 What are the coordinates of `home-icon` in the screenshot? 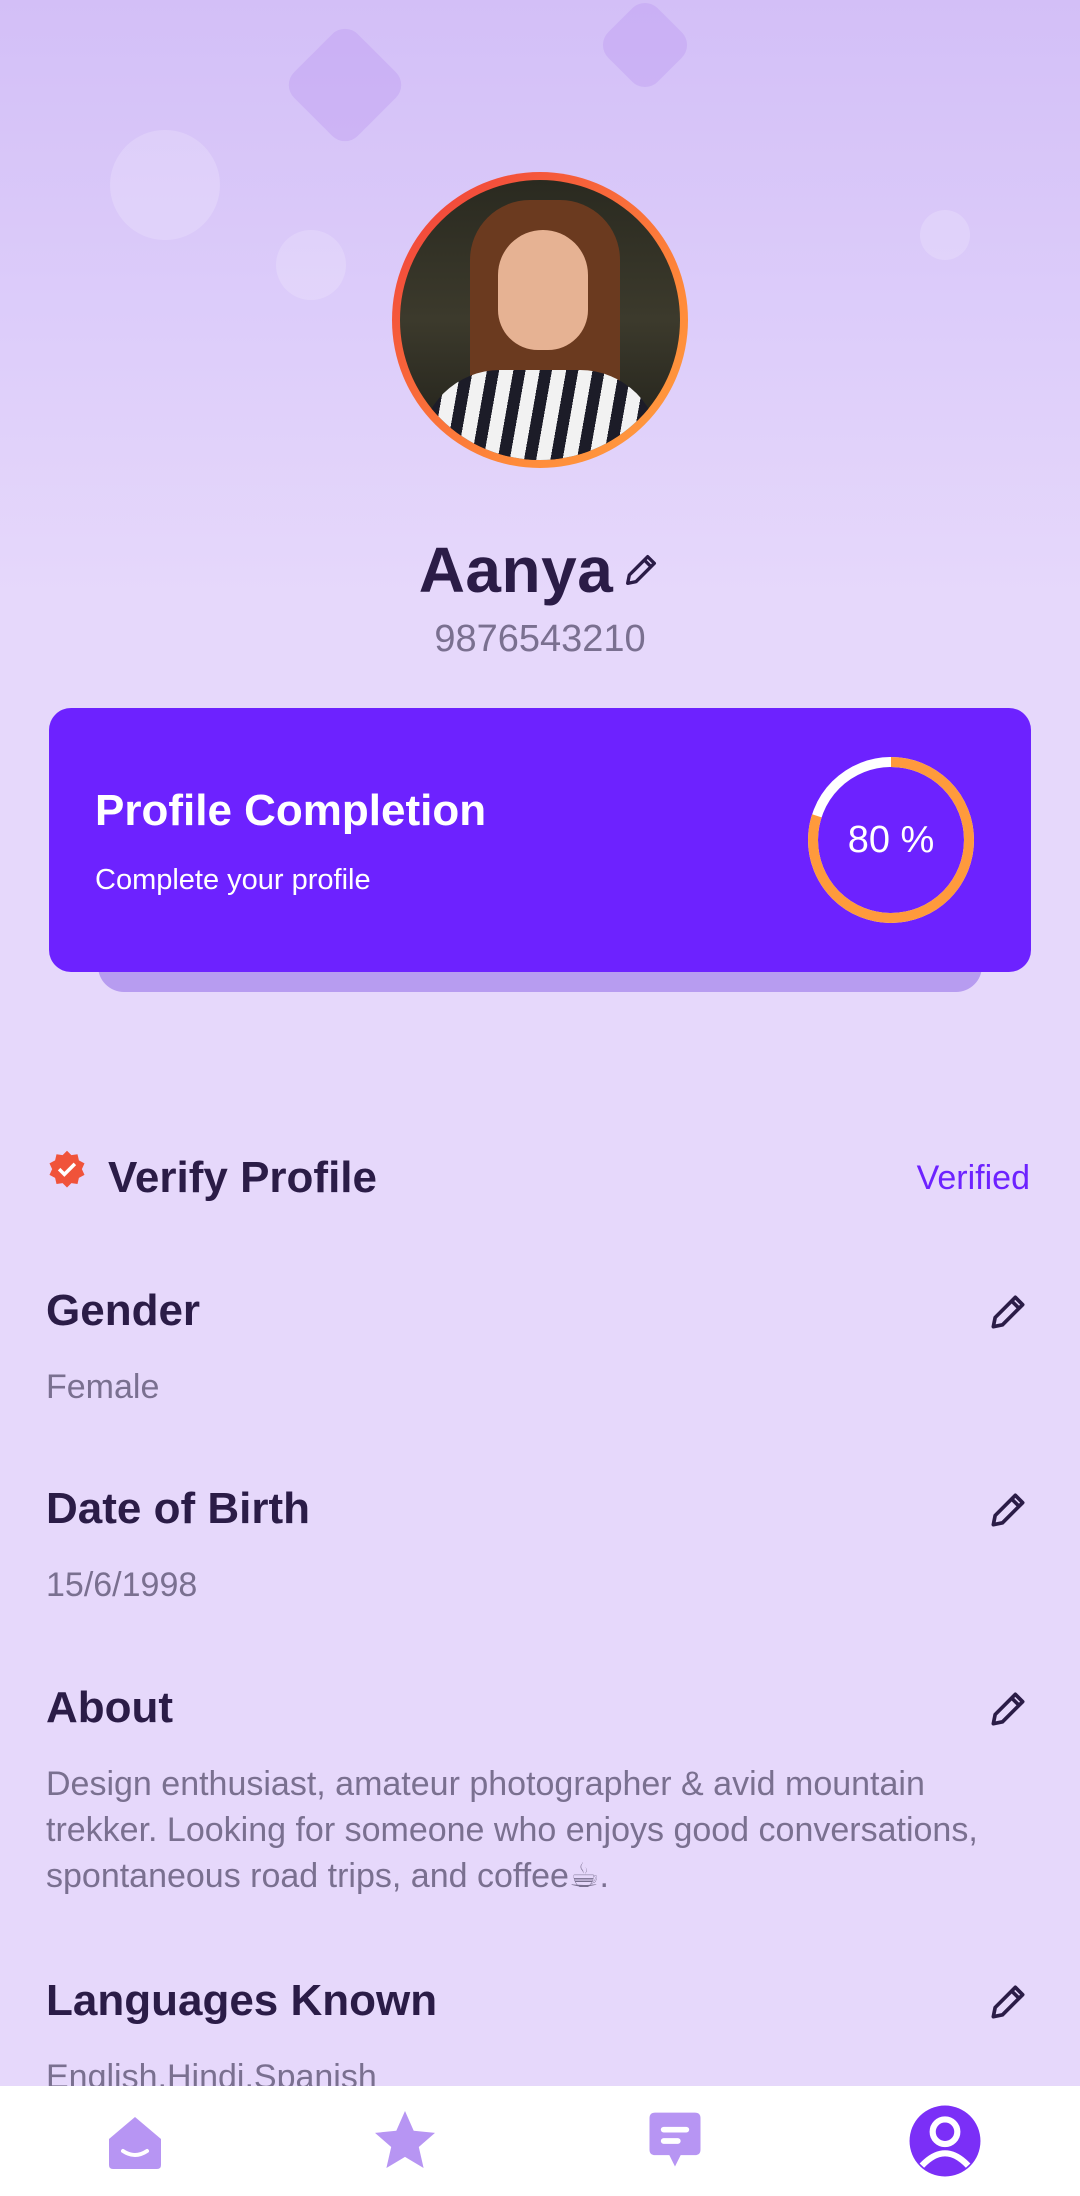 It's located at (135, 2143).